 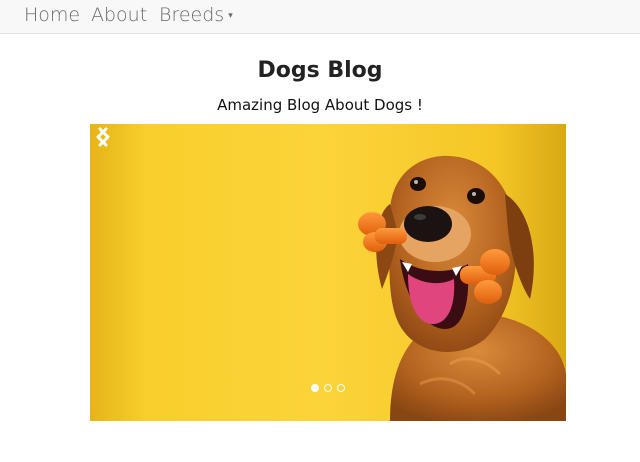 I want to click on nav-breeds-label: Breeds, so click(x=192, y=15).